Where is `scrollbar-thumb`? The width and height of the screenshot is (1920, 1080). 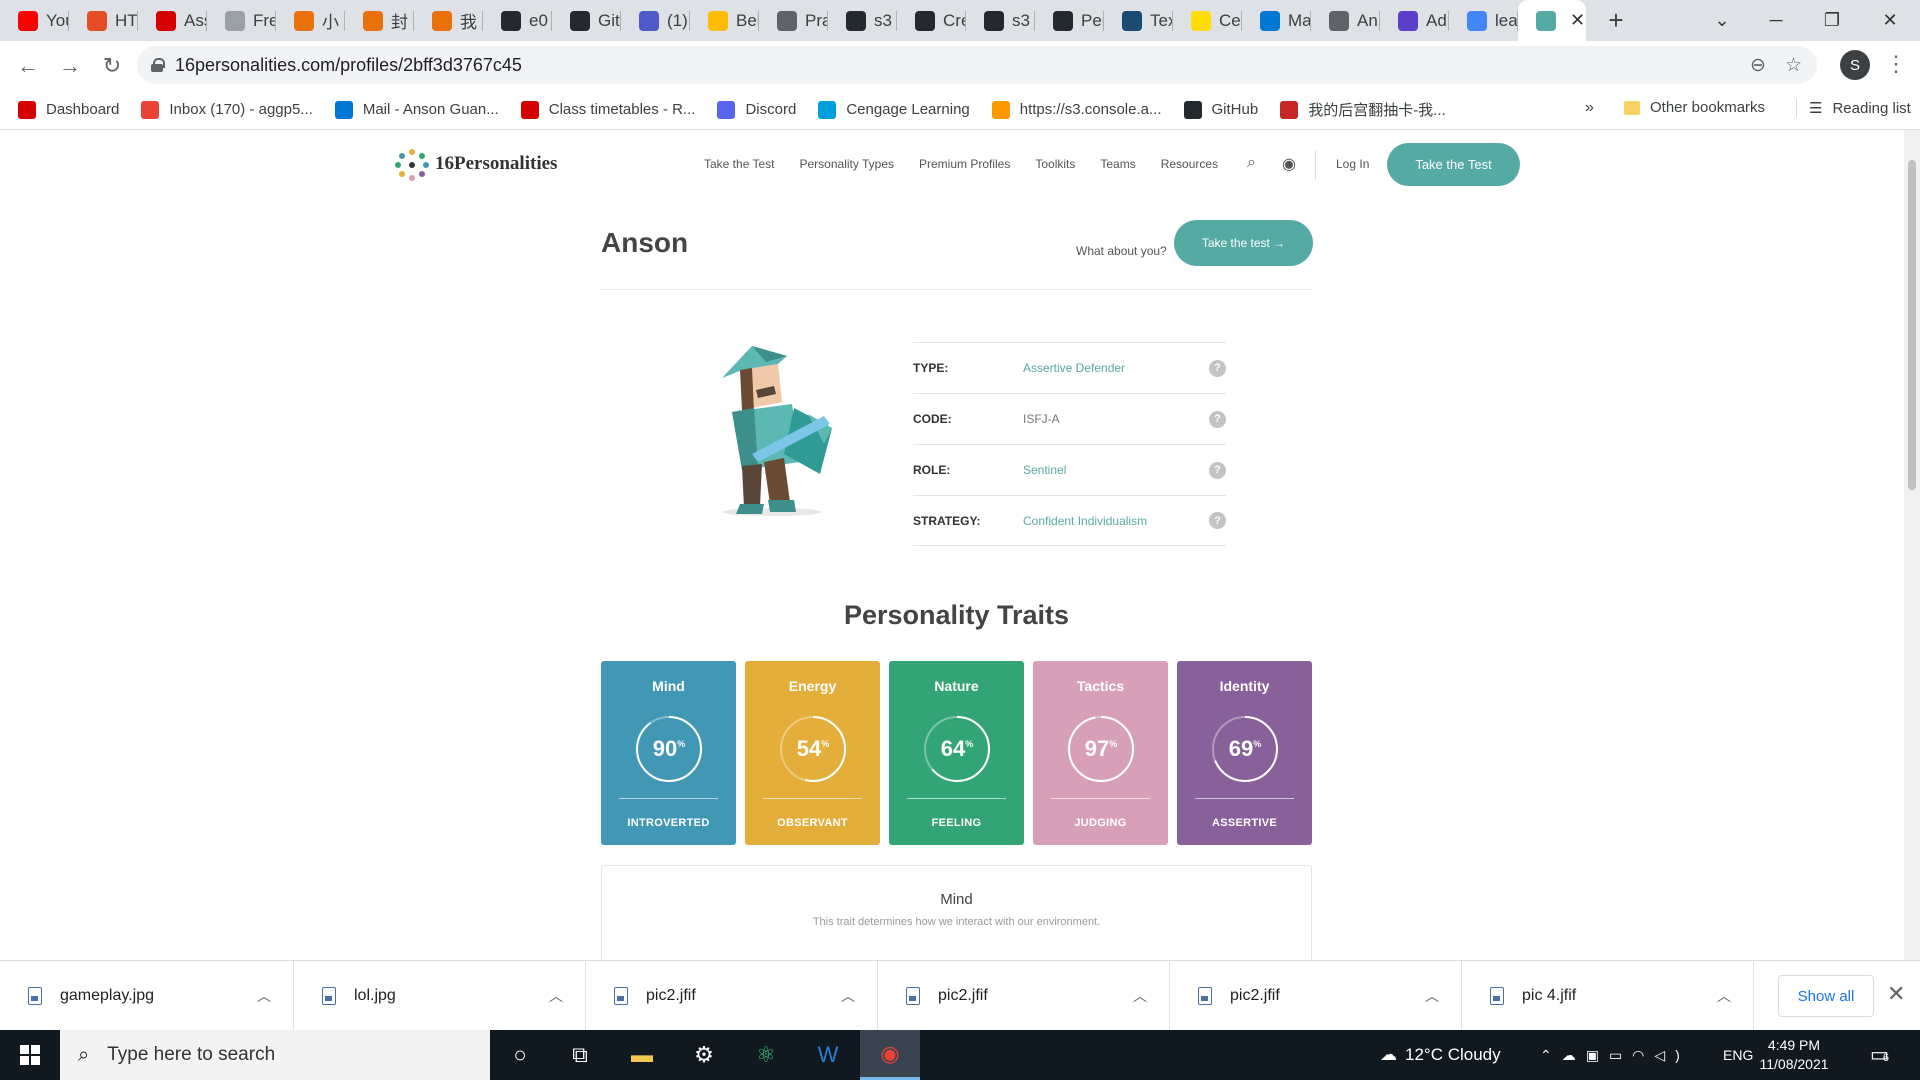
scrollbar-thumb is located at coordinates (1912, 325).